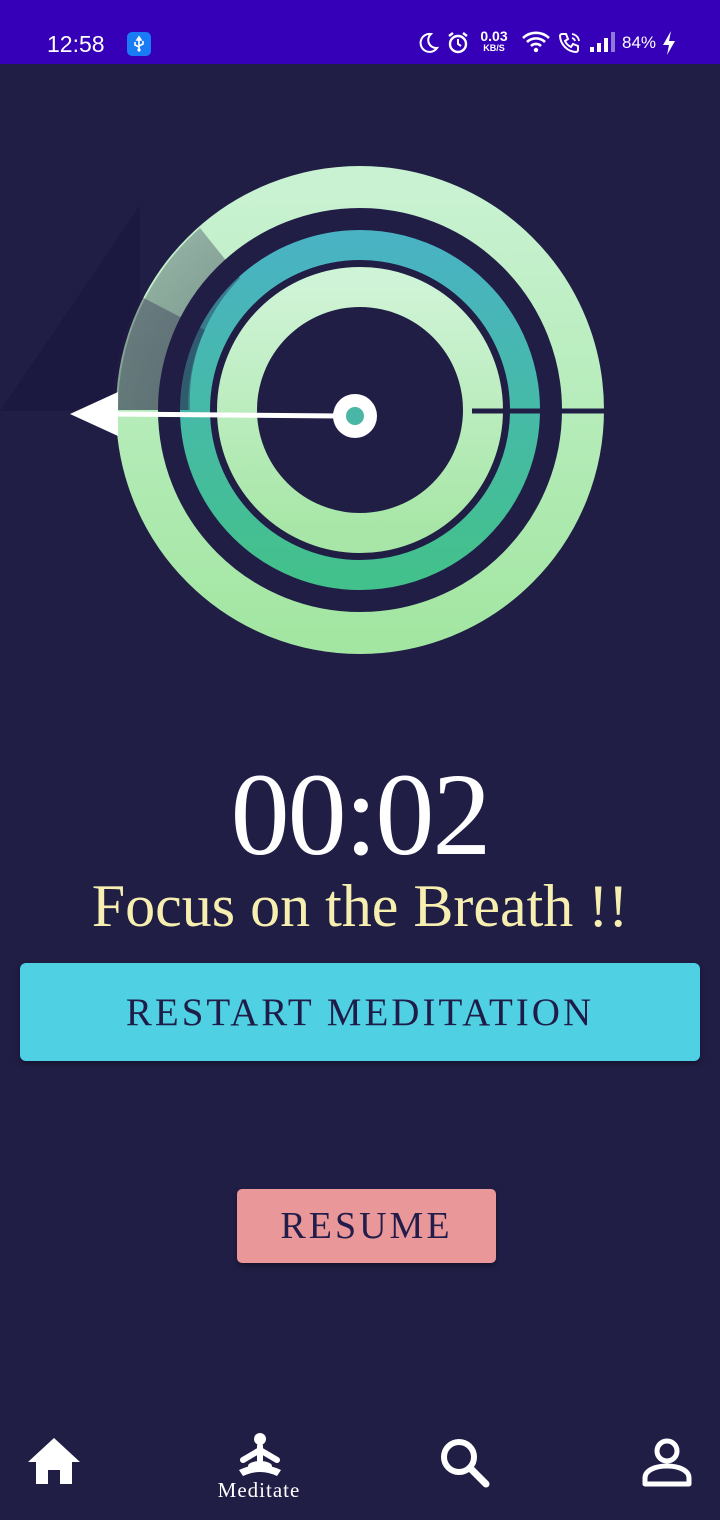  What do you see at coordinates (465, 1465) in the screenshot?
I see `search-icon` at bounding box center [465, 1465].